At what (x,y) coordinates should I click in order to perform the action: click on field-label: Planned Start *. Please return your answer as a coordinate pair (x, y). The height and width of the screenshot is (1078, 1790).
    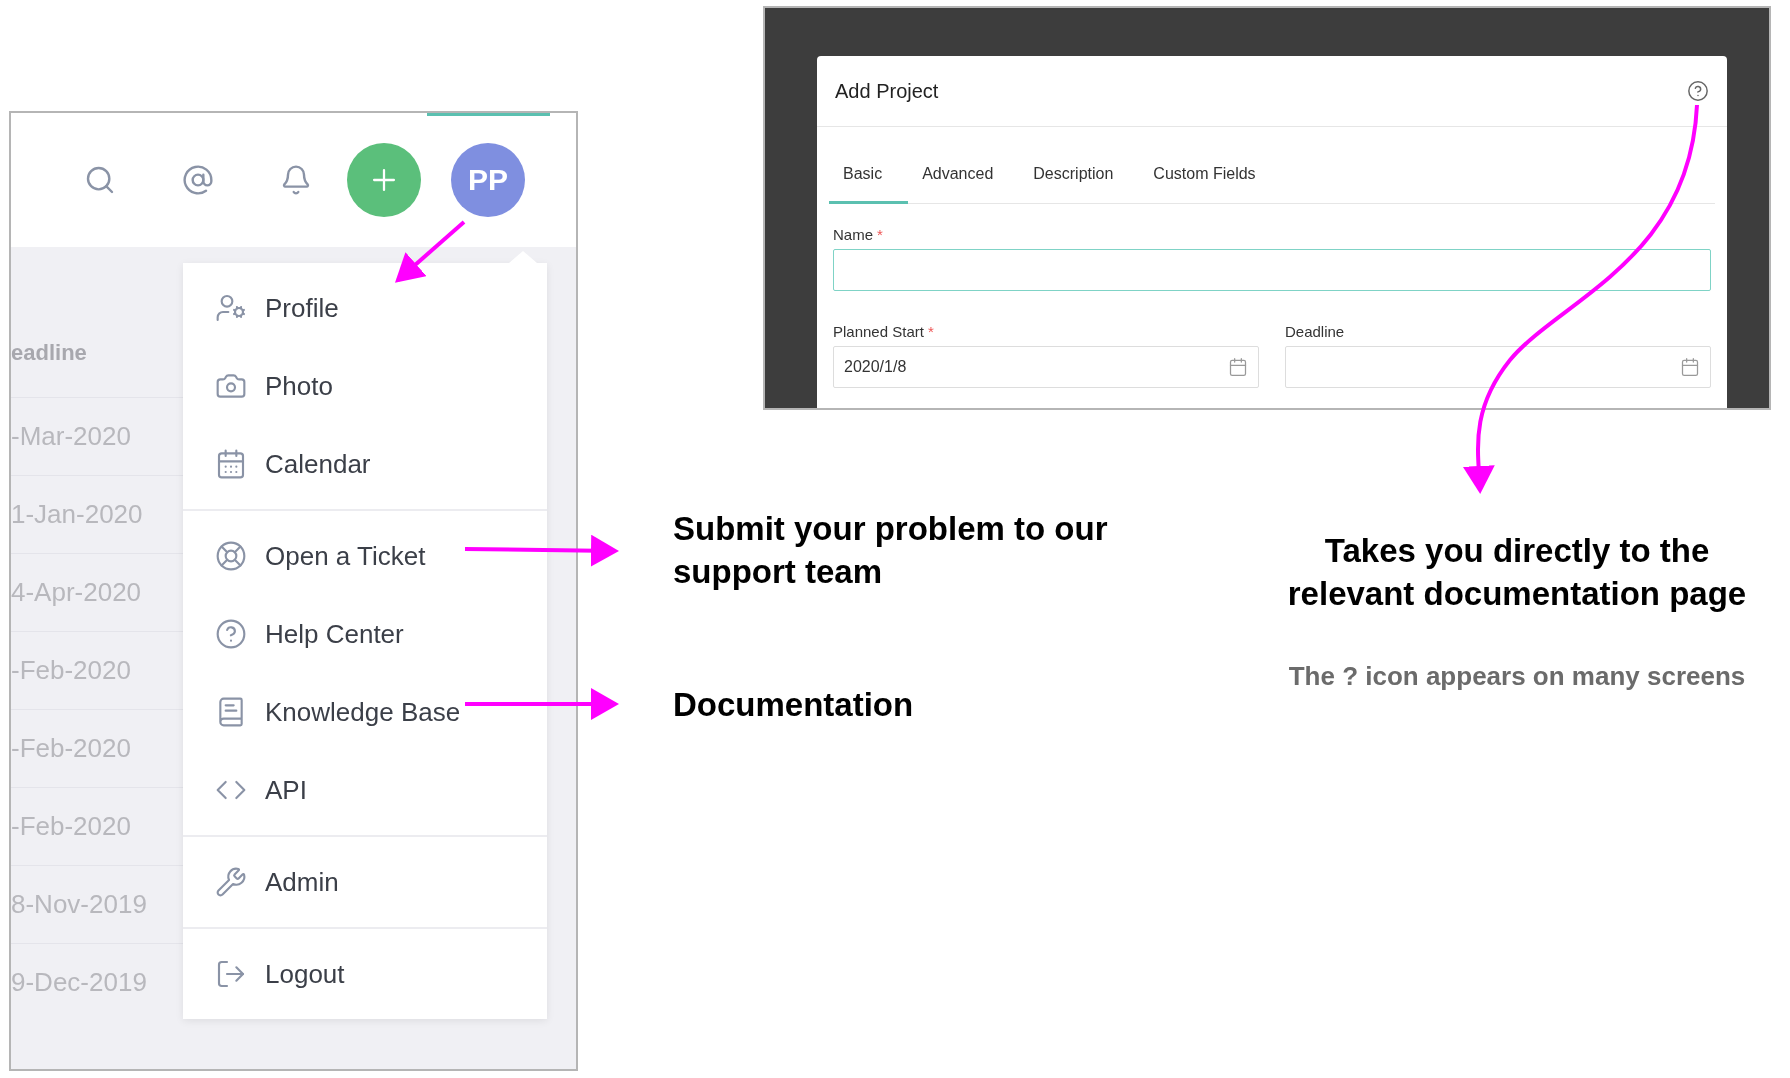
    Looking at the image, I should click on (884, 331).